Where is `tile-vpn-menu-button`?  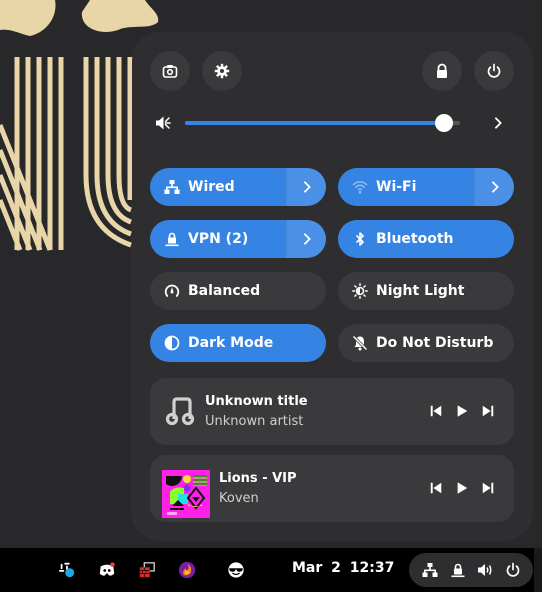 tile-vpn-menu-button is located at coordinates (306, 239).